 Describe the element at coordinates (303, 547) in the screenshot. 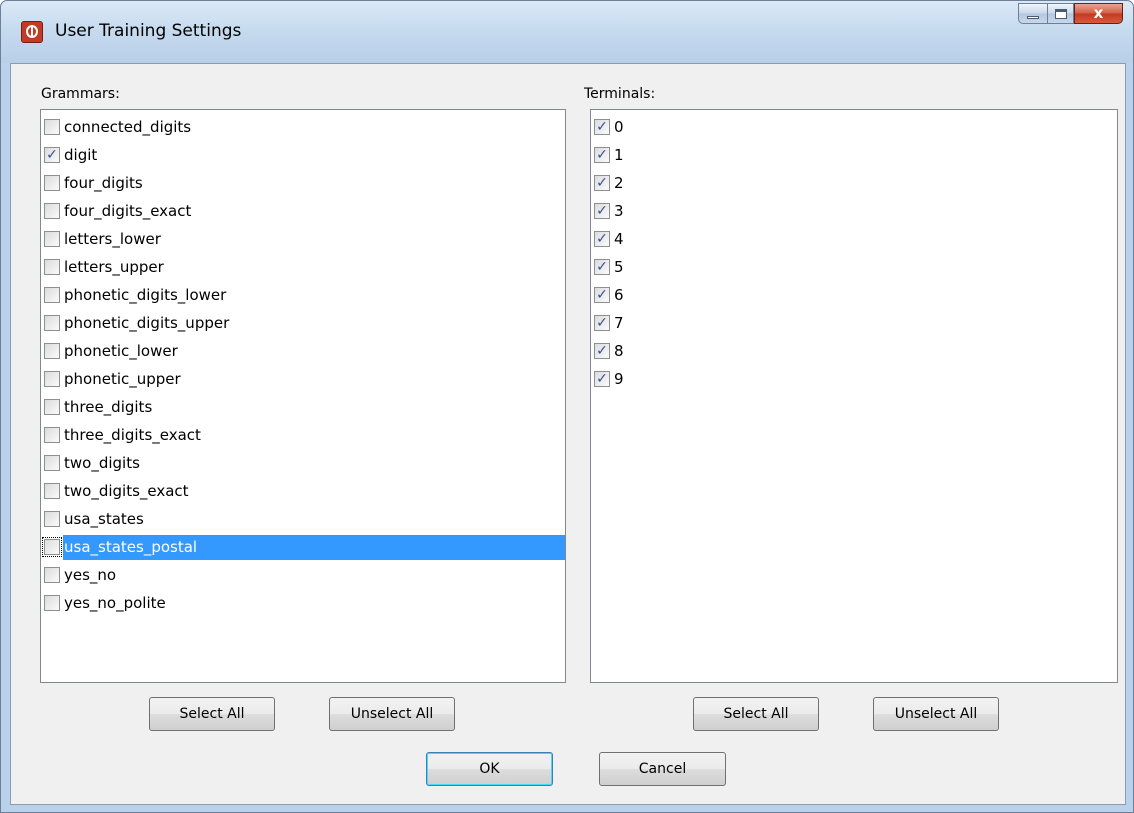

I see `grammars-list-item: usa_states_postal` at that location.